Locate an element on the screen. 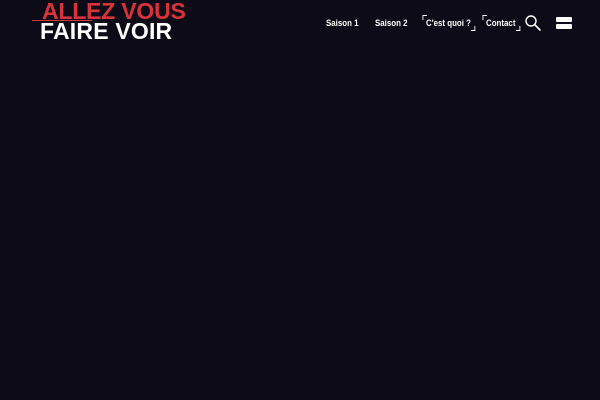 This screenshot has width=600, height=400. search-icon is located at coordinates (533, 23).